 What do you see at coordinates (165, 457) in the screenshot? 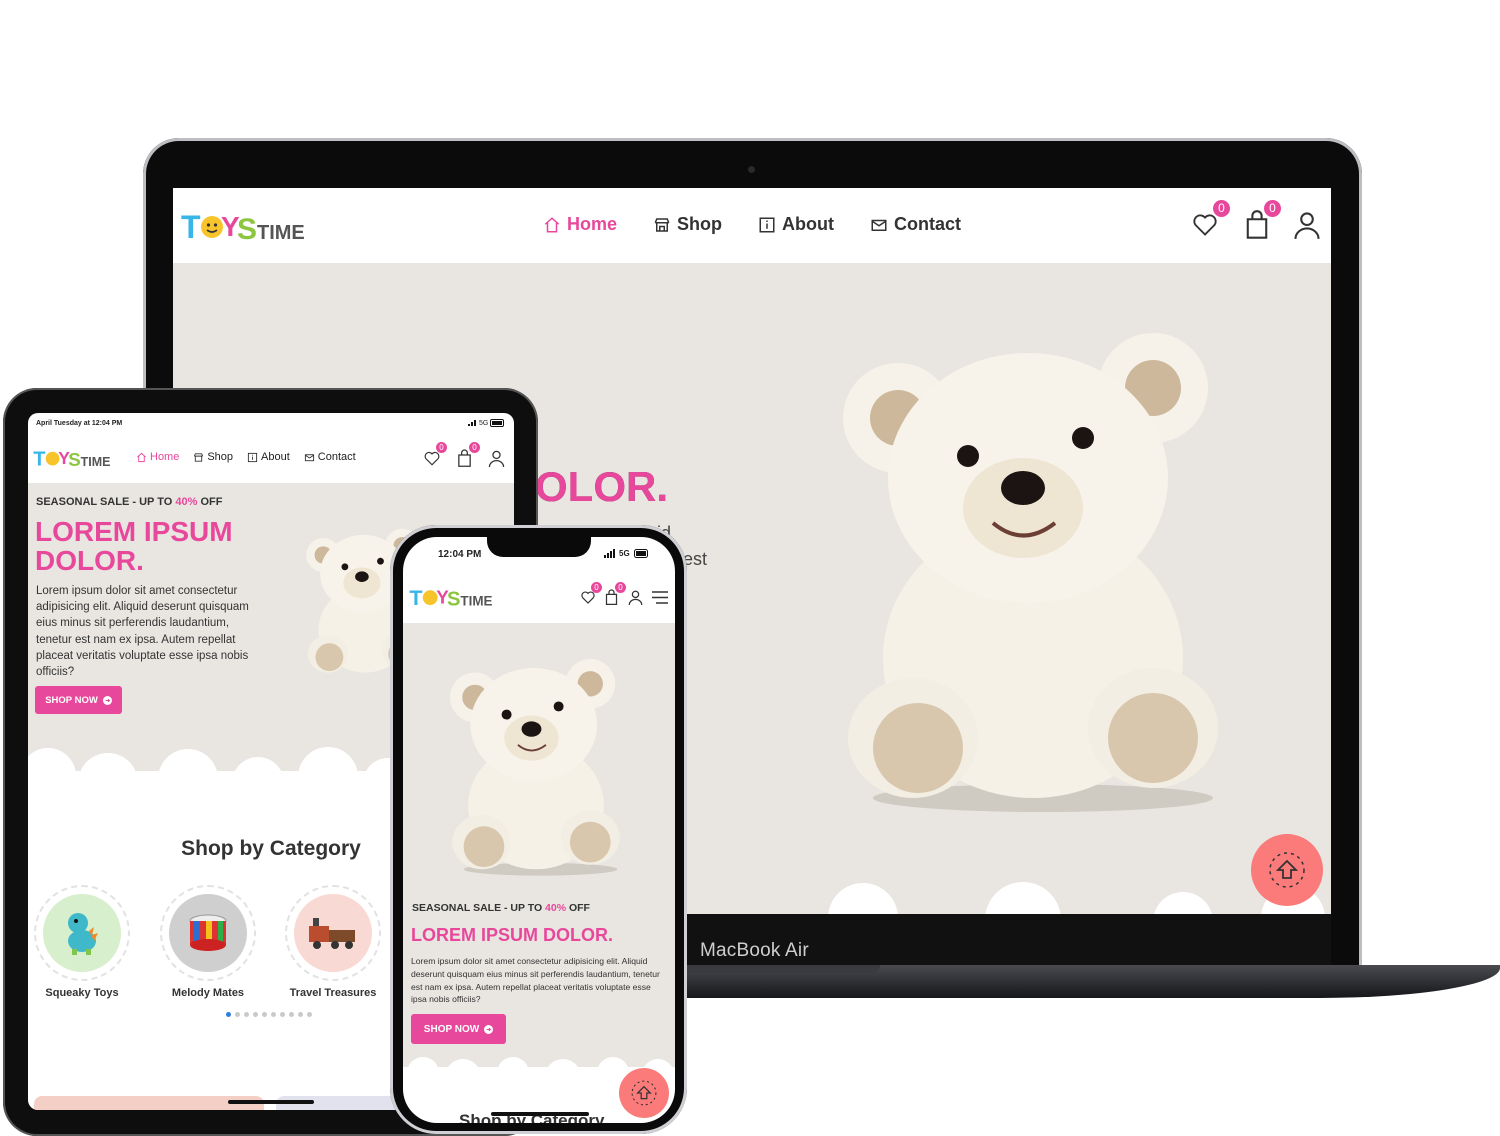
I see `nav-home-label: Home` at bounding box center [165, 457].